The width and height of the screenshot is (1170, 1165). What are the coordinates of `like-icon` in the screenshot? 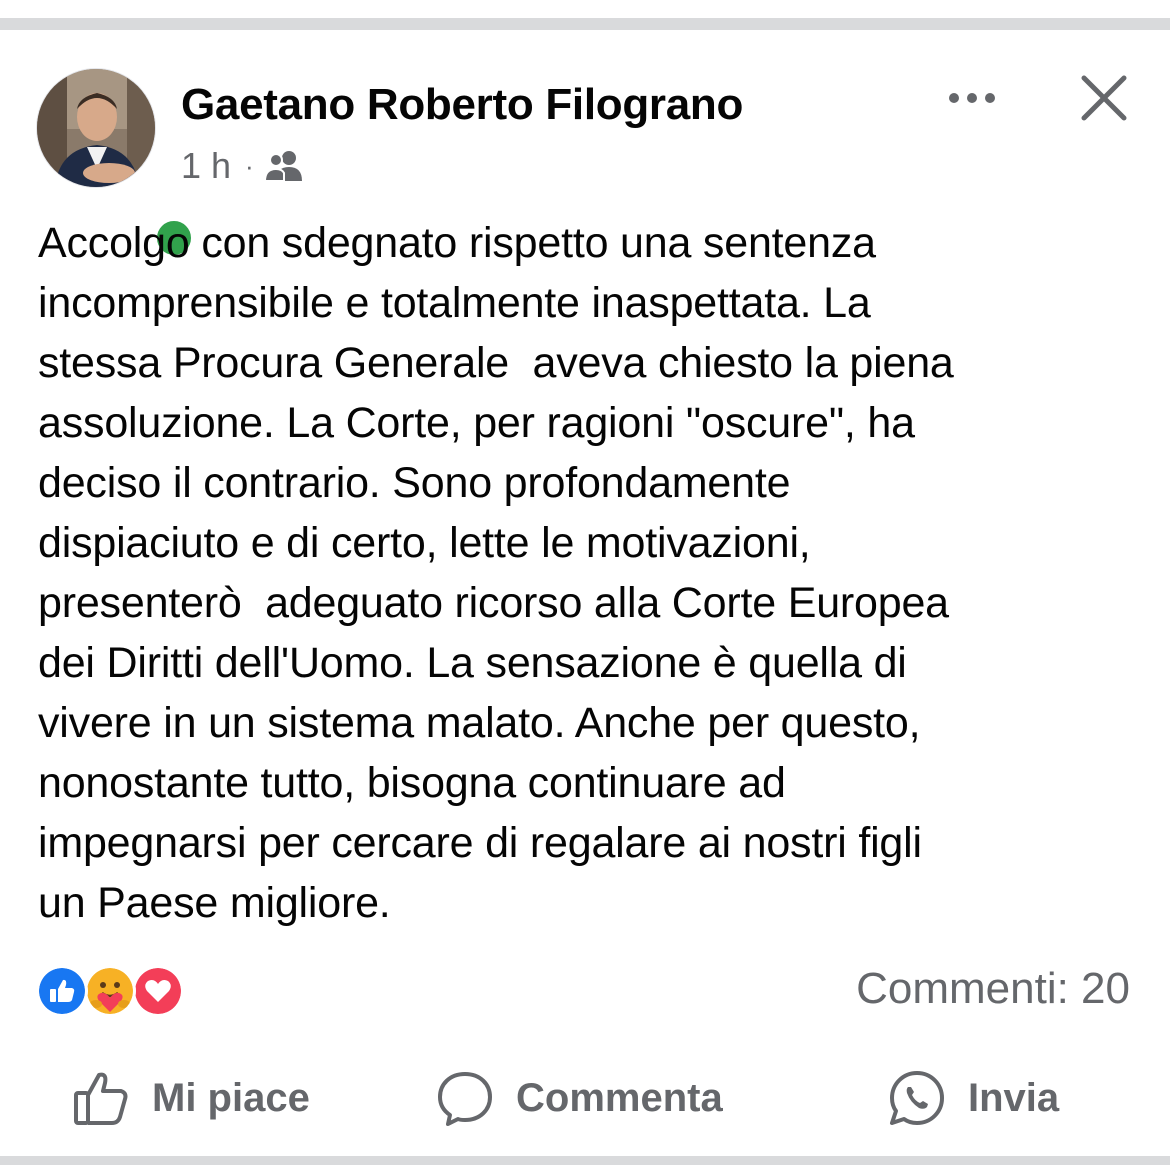 It's located at (62, 991).